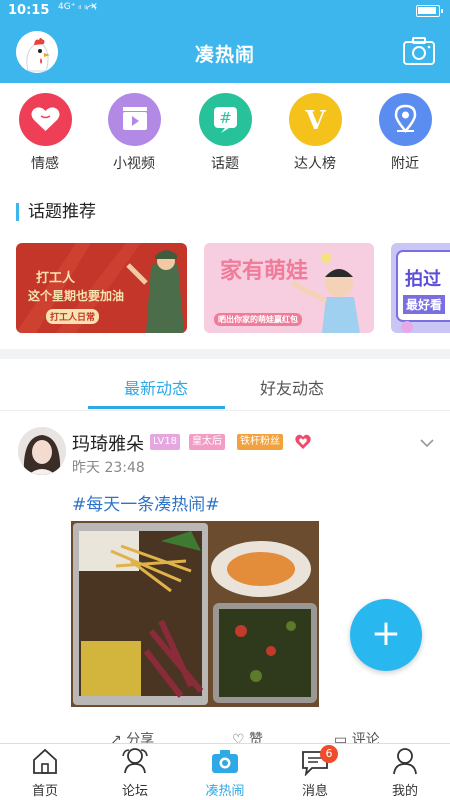 This screenshot has height=800, width=450. What do you see at coordinates (386, 635) in the screenshot?
I see `create-post-button: +` at bounding box center [386, 635].